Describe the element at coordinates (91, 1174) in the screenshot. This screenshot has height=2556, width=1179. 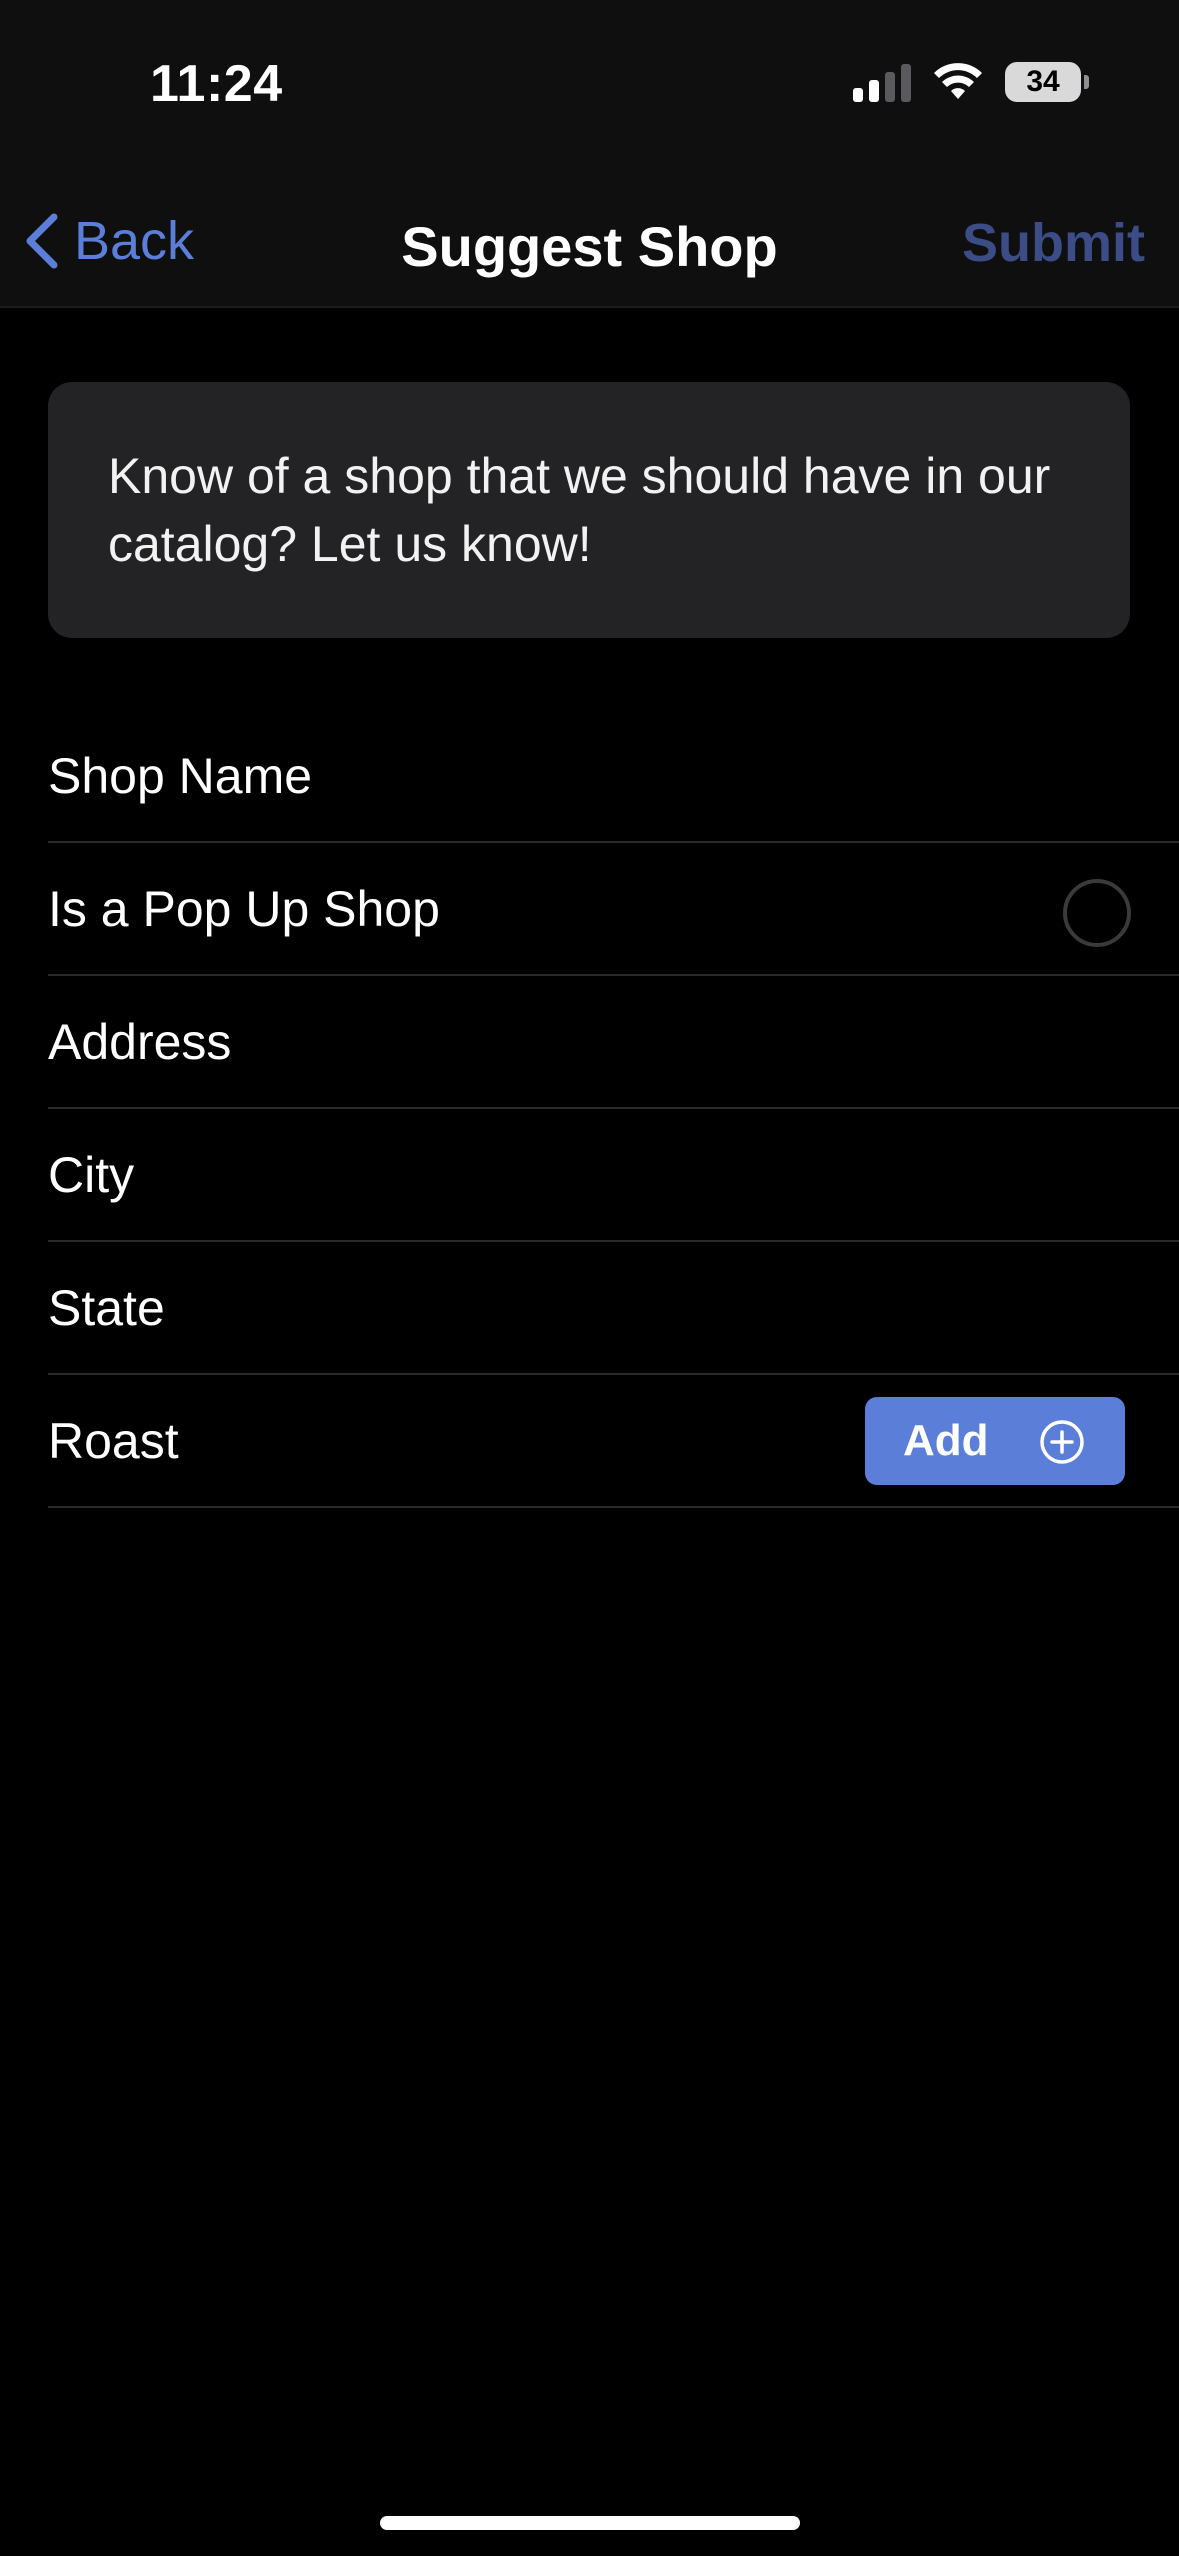
I see `city-label: City` at that location.